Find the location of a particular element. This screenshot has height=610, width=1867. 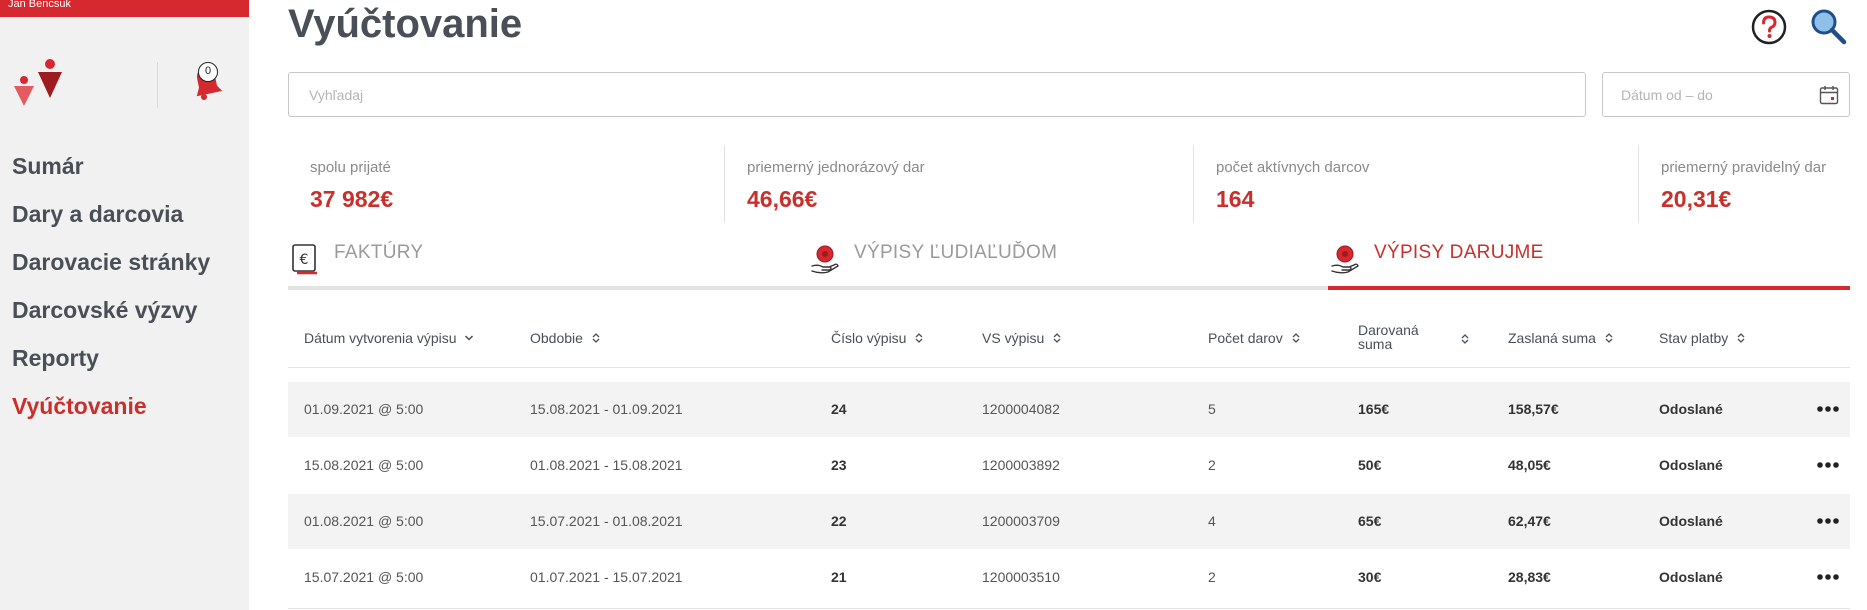

column-header-label: Obdobie is located at coordinates (556, 338).